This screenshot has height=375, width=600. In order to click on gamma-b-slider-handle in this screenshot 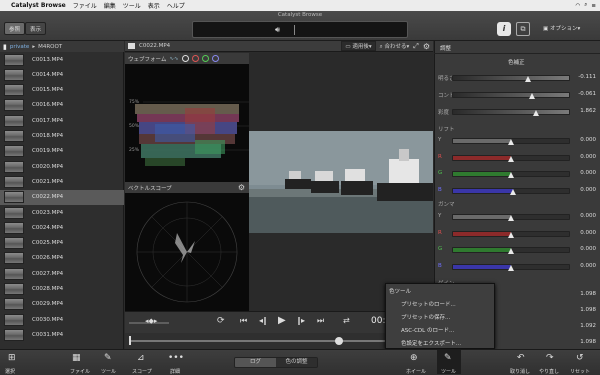, I will do `click(510, 267)`.